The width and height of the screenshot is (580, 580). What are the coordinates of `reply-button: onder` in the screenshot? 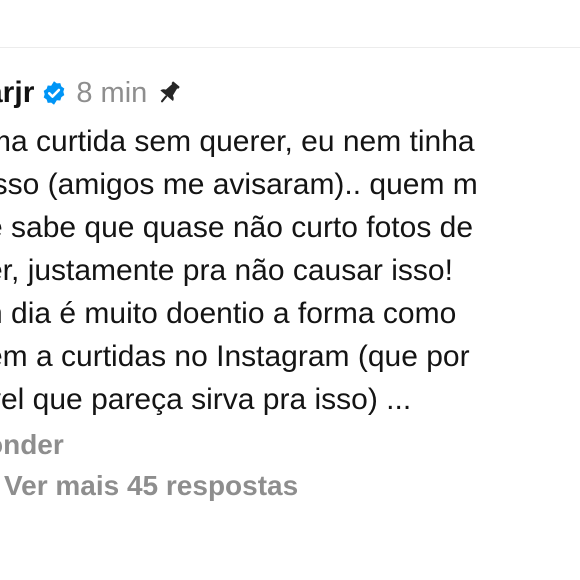 It's located at (290, 445).